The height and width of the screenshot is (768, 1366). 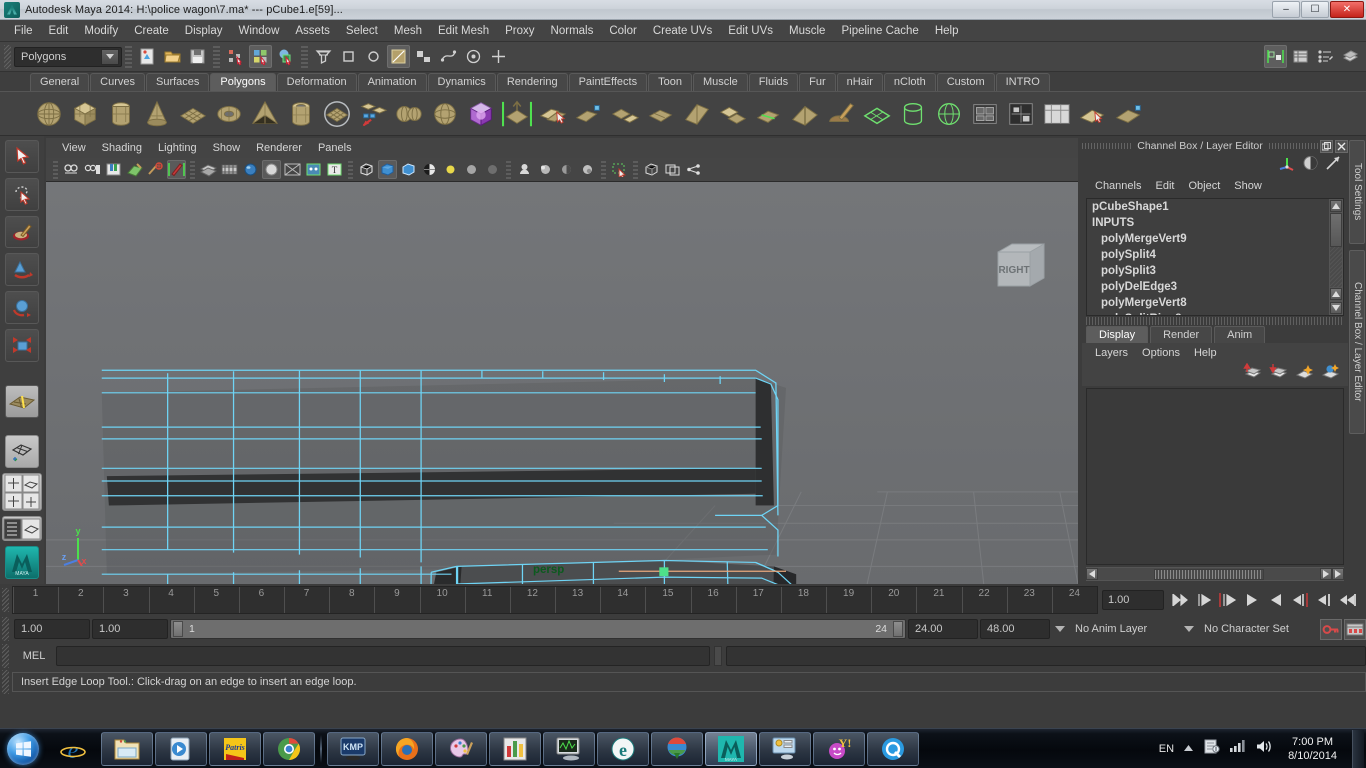 What do you see at coordinates (1336, 267) in the screenshot?
I see `scrollbar-track` at bounding box center [1336, 267].